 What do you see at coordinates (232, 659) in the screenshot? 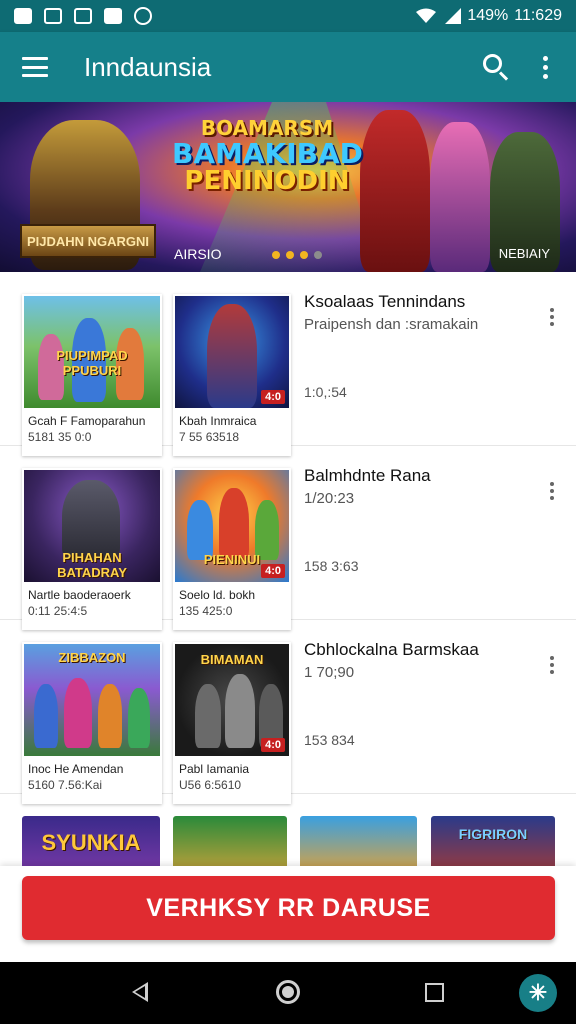
I see `thumbnail-title: BIMAMAN` at bounding box center [232, 659].